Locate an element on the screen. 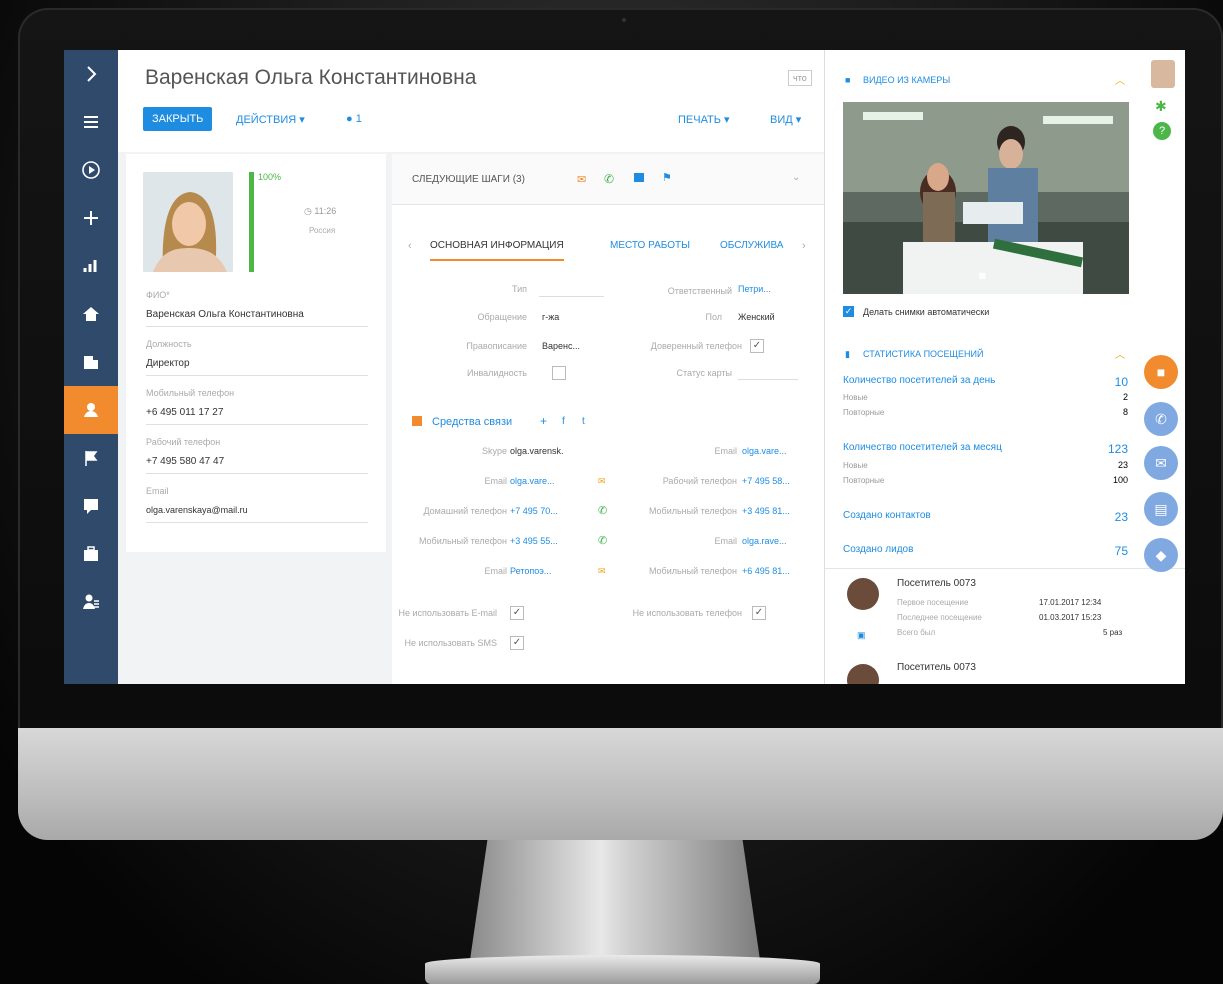 This screenshot has height=984, width=1223. no-phone-label: Не использовать телефон is located at coordinates (687, 613).